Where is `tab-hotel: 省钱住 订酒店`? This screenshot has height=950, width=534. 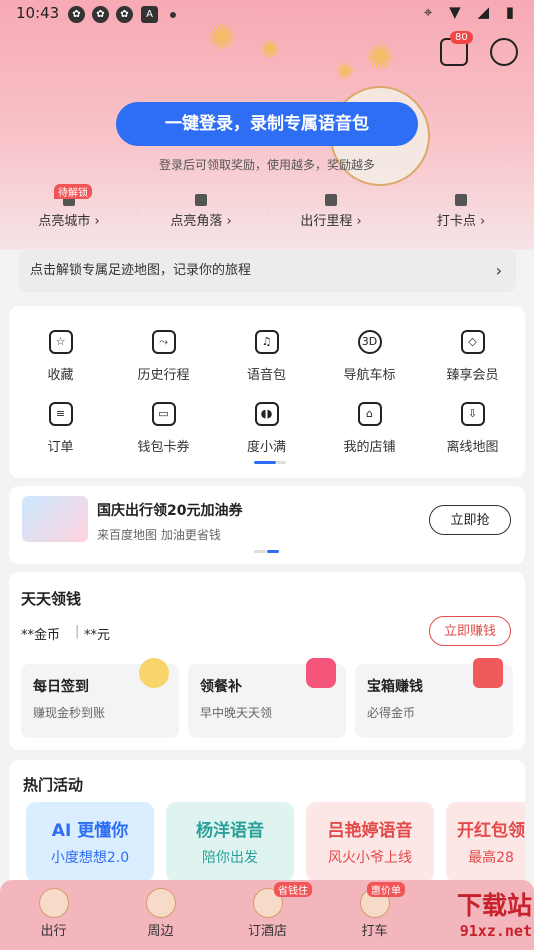 tab-hotel: 省钱住 订酒店 is located at coordinates (267, 915).